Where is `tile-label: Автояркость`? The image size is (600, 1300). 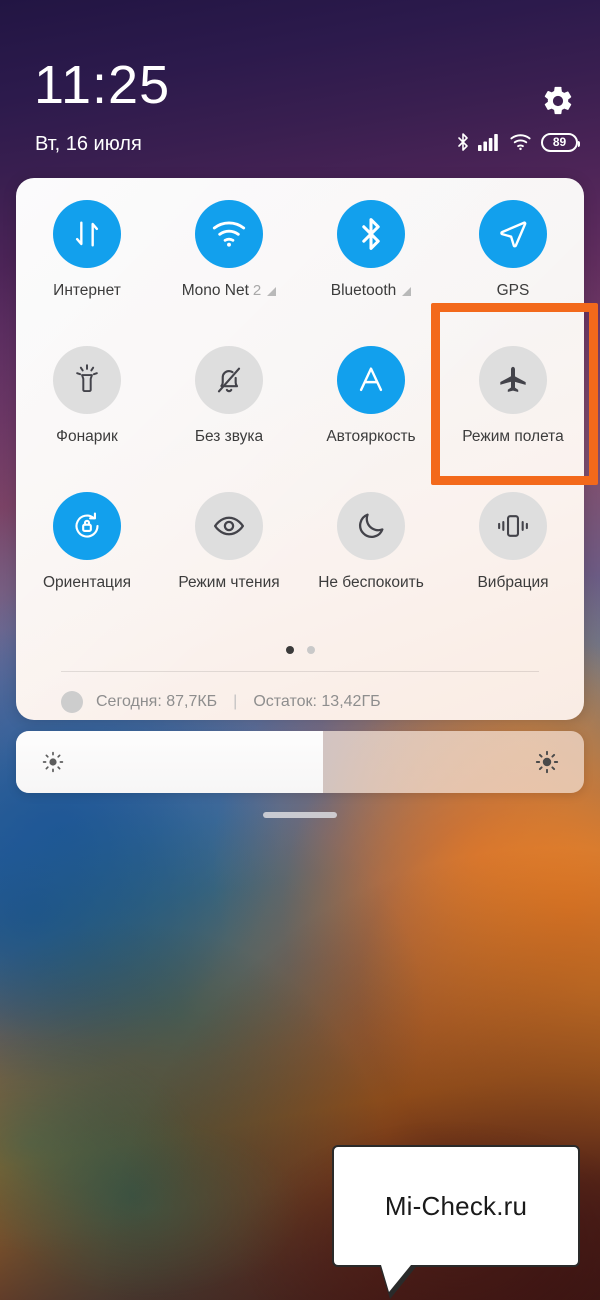
tile-label: Автояркость is located at coordinates (370, 437).